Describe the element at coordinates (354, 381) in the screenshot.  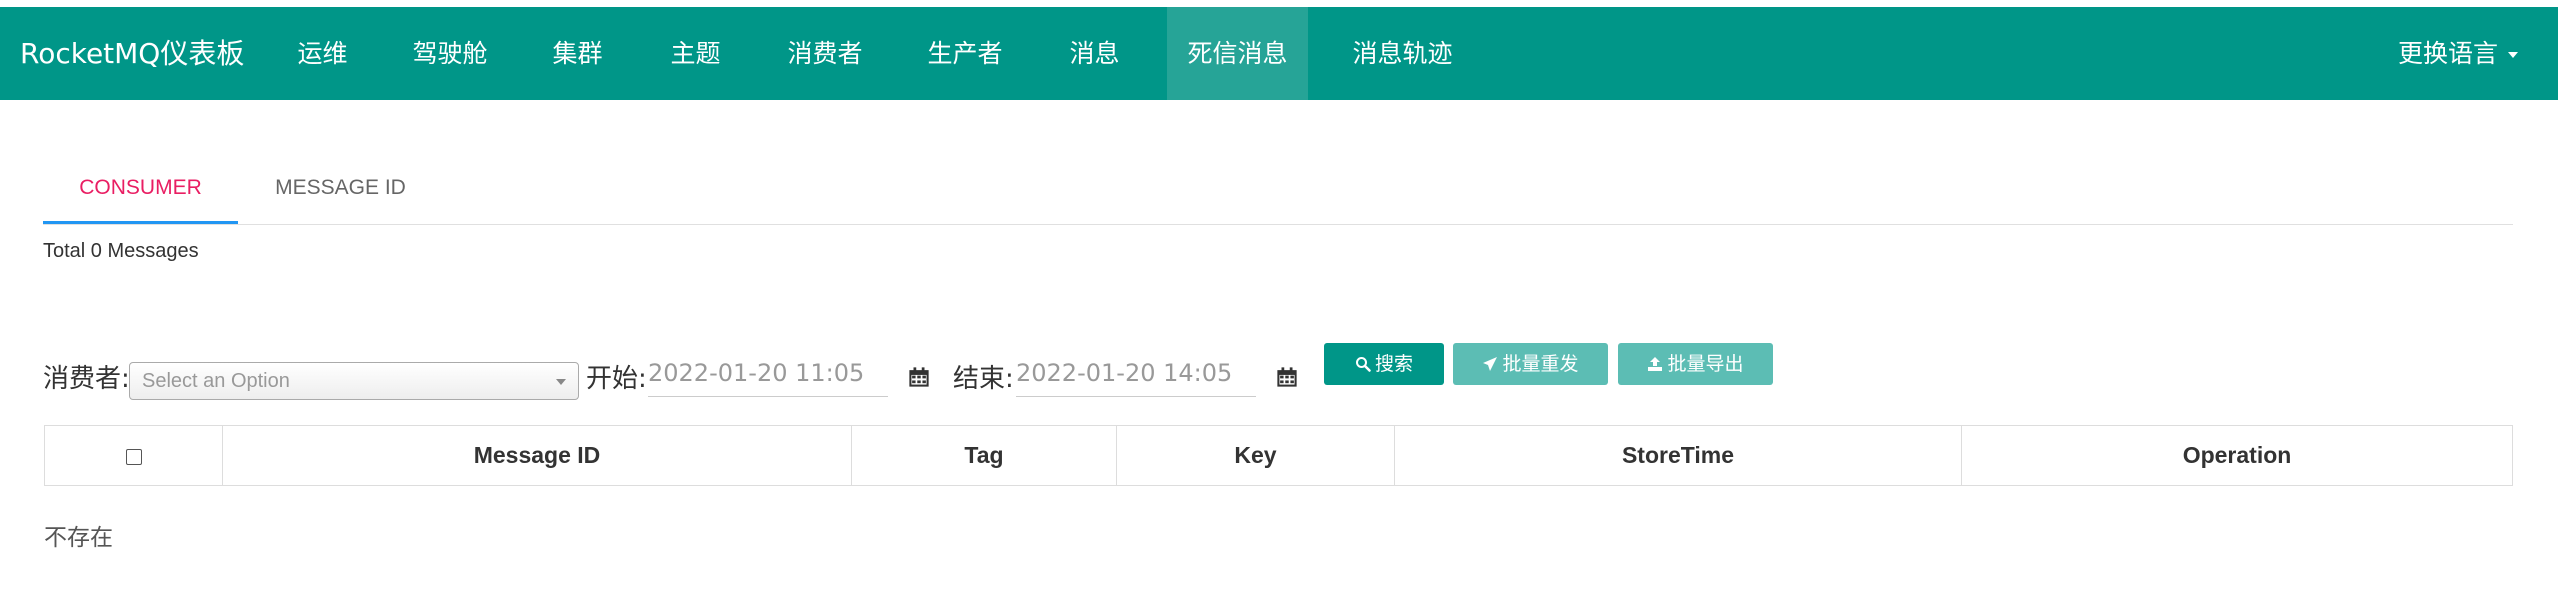
I see `consumer-select: Select an Option` at that location.